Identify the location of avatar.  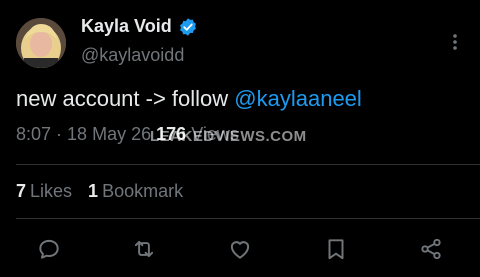
(41, 43).